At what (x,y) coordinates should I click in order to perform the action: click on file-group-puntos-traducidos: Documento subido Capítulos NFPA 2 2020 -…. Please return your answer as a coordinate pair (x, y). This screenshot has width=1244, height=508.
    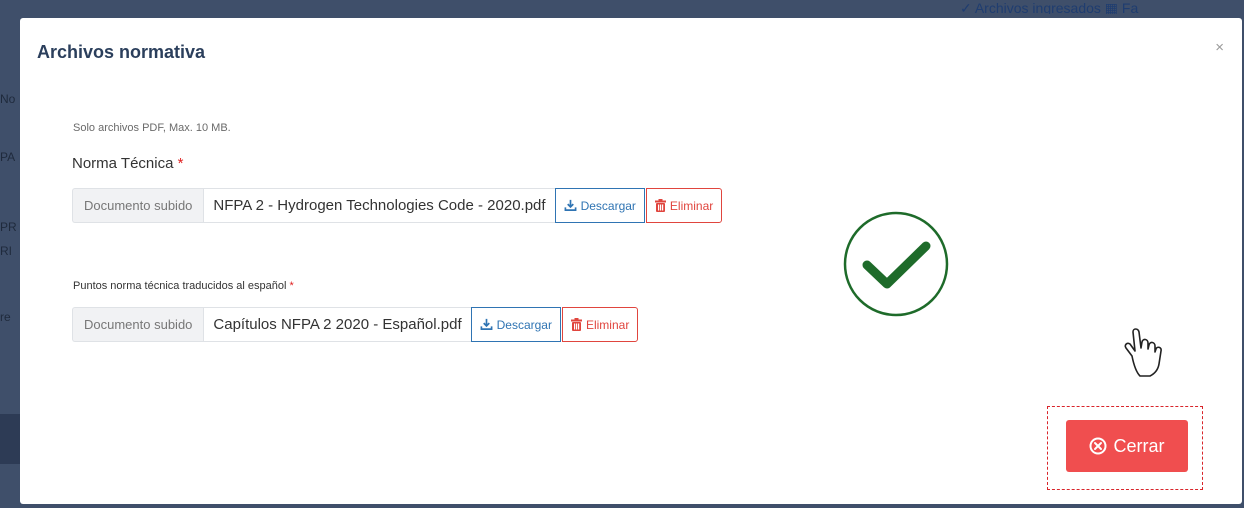
    Looking at the image, I should click on (355, 324).